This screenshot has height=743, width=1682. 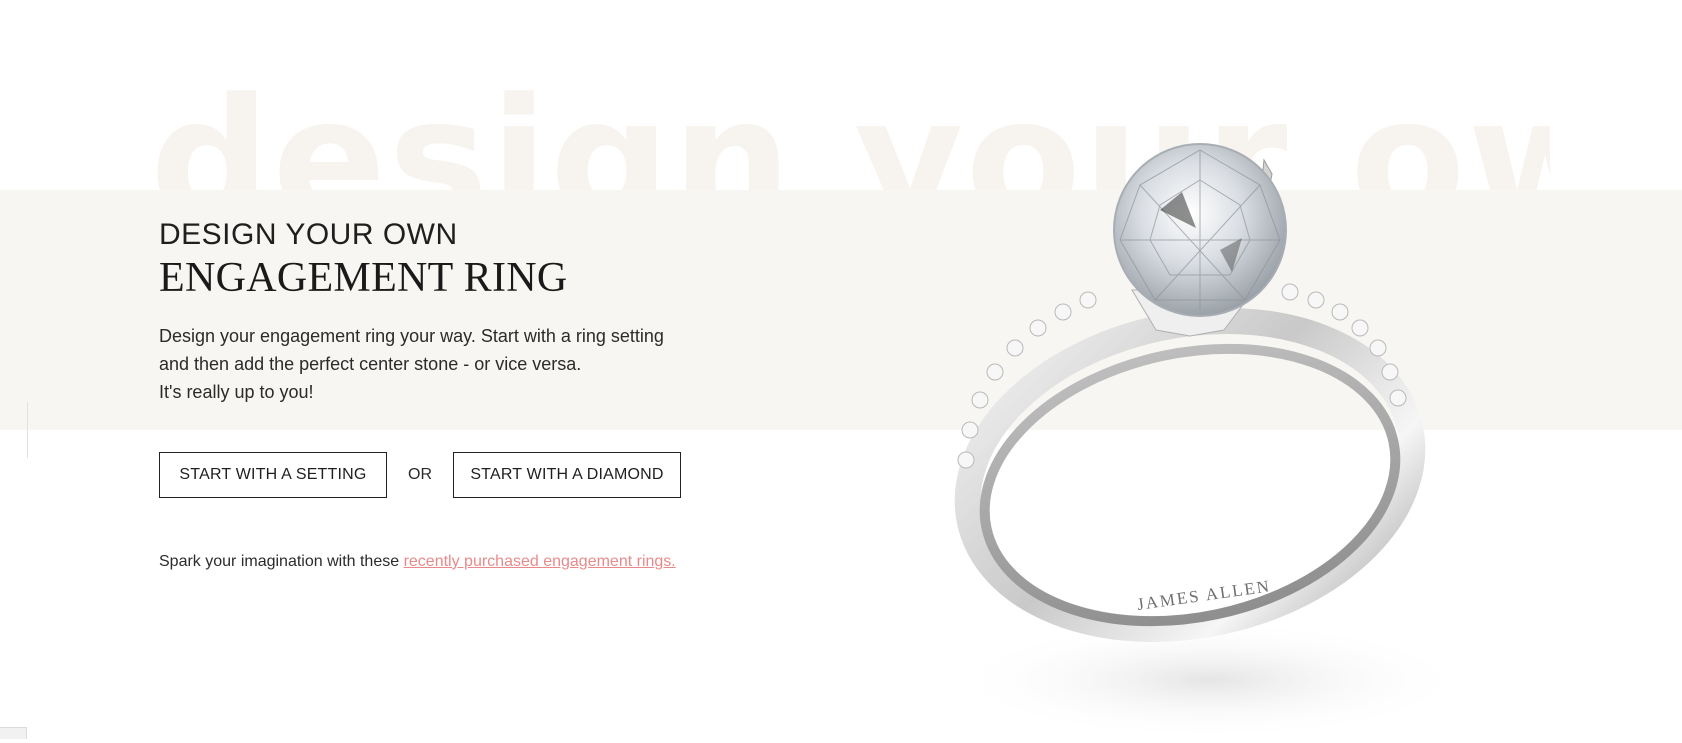 I want to click on scroll-indicator, so click(x=27, y=430).